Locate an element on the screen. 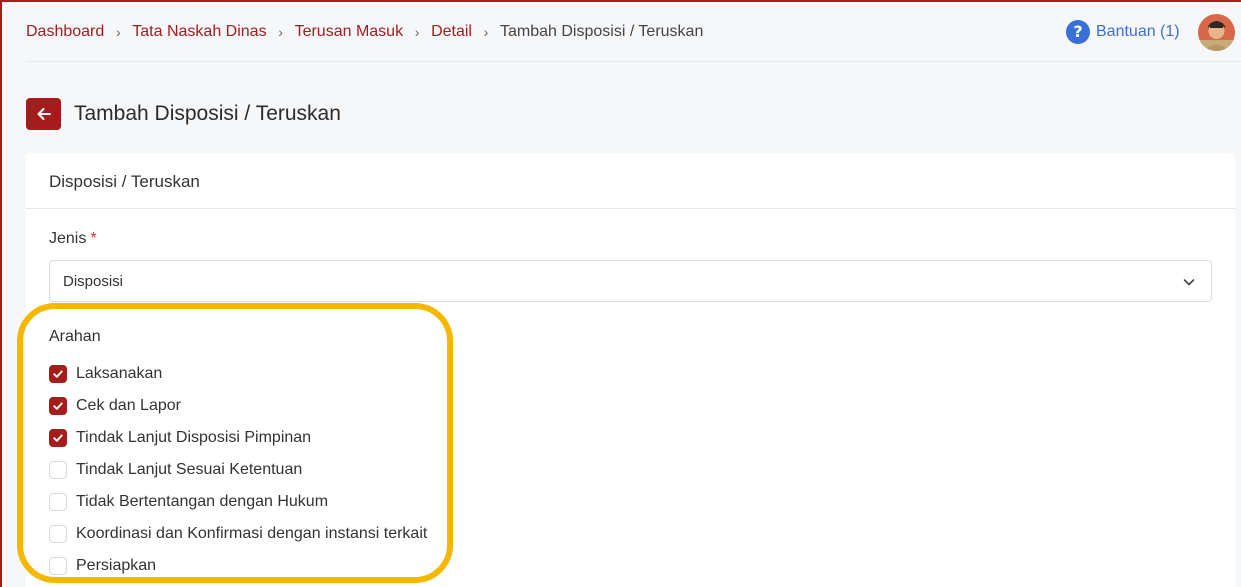  arahan-option-label: Tindak Lanjut Sesuai Ketentuan is located at coordinates (189, 469).